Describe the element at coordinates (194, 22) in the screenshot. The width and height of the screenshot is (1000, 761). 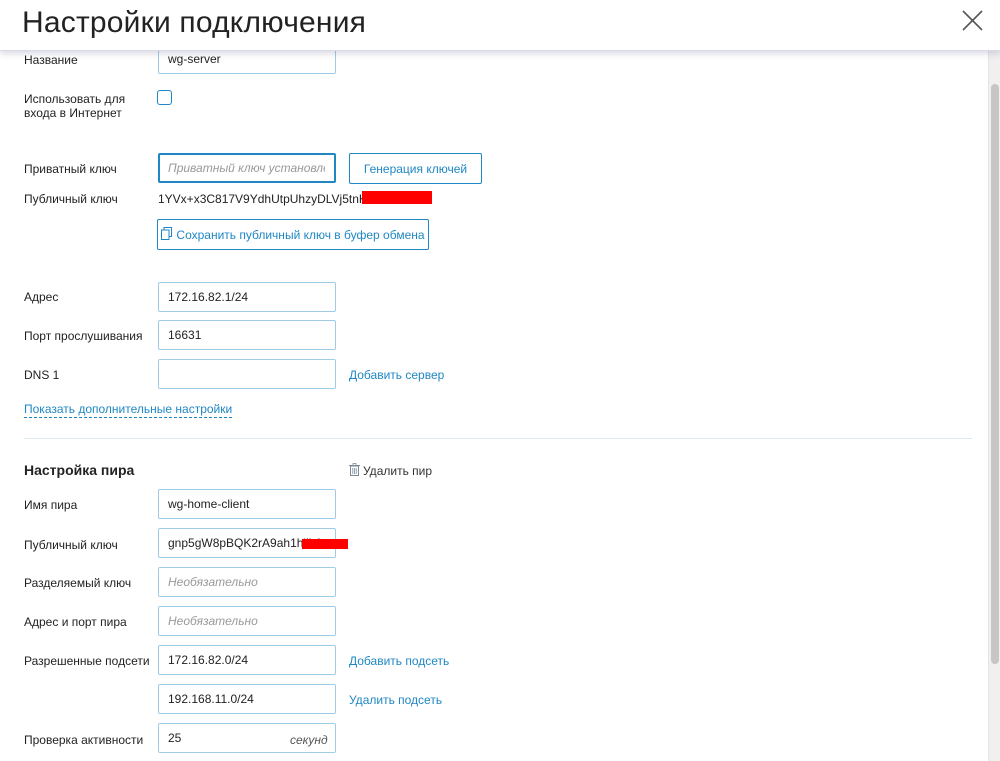
I see `page-title: Настройки подключения` at that location.